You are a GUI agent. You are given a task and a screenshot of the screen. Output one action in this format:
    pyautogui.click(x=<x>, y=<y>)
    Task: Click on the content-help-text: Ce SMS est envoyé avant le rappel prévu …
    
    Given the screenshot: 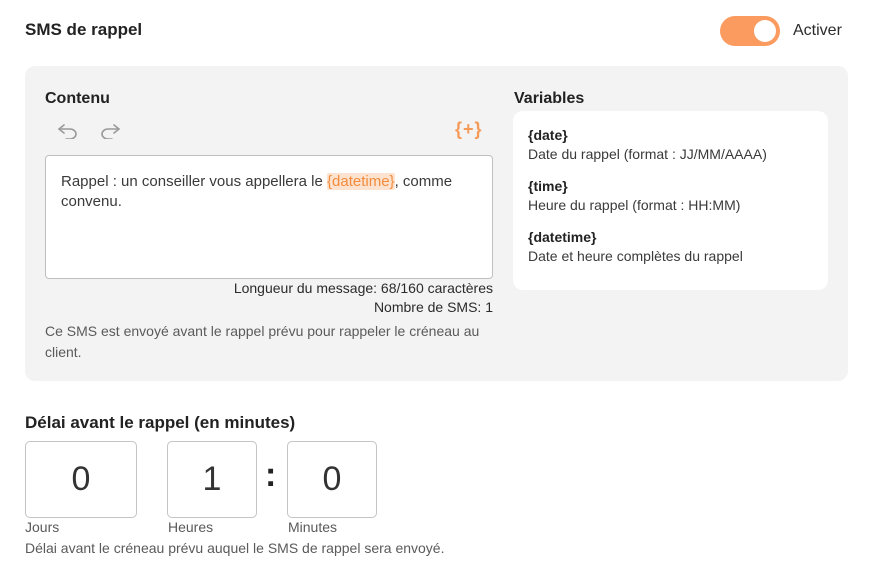 What is the action you would take?
    pyautogui.click(x=262, y=341)
    